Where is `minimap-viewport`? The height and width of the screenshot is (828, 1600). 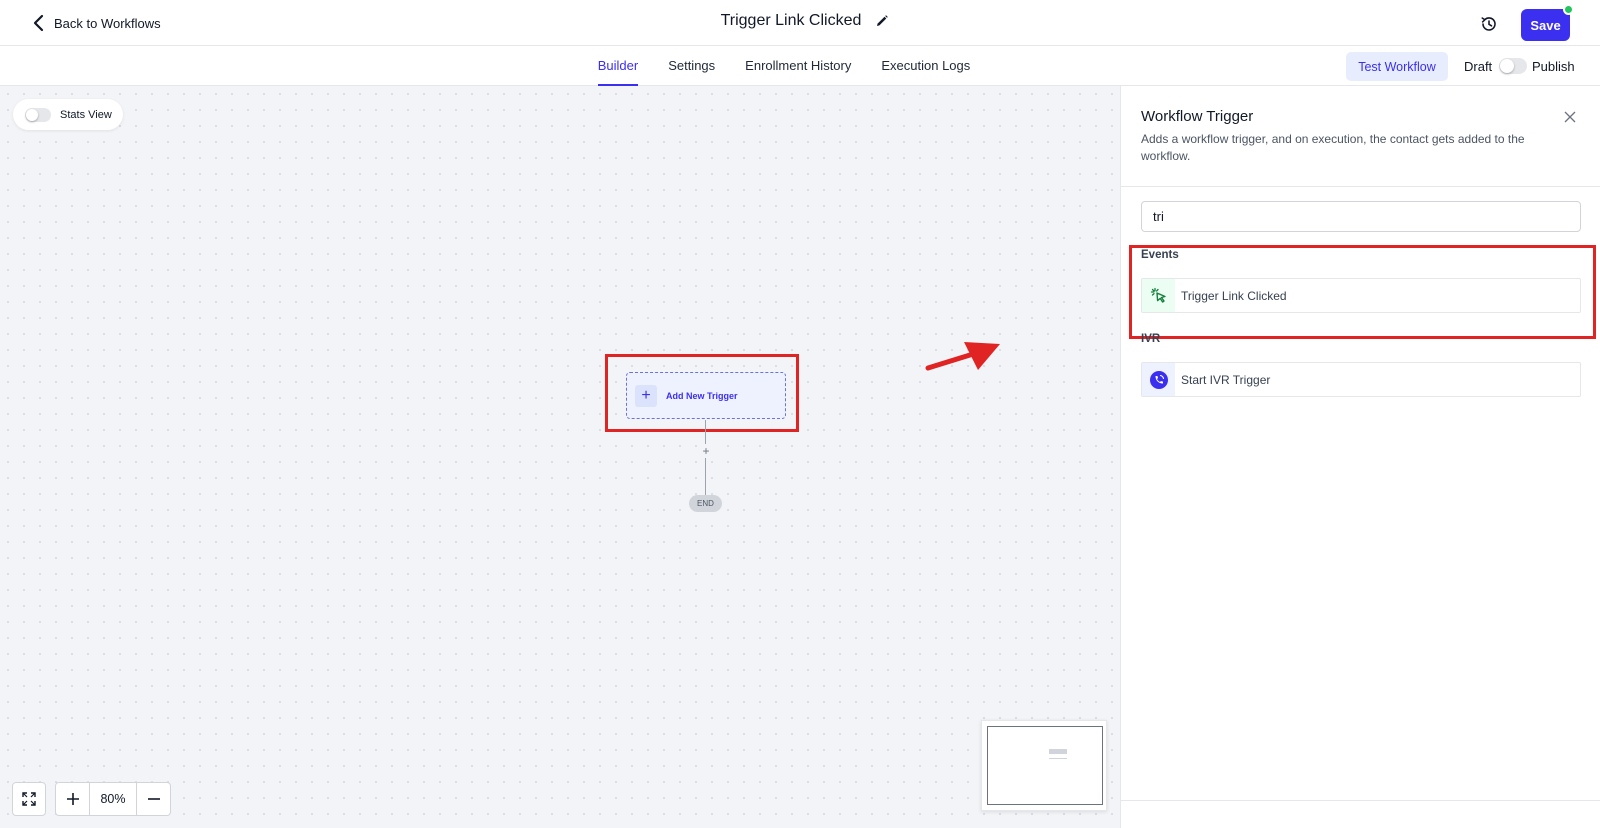 minimap-viewport is located at coordinates (1045, 765).